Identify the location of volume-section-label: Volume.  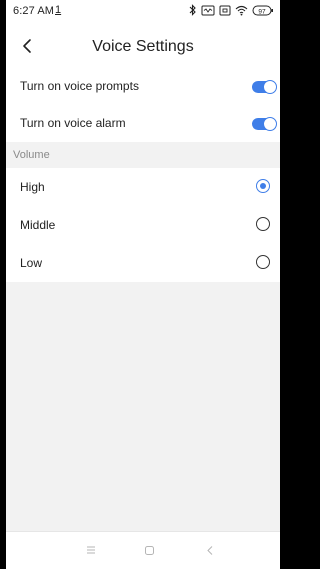
(31, 155).